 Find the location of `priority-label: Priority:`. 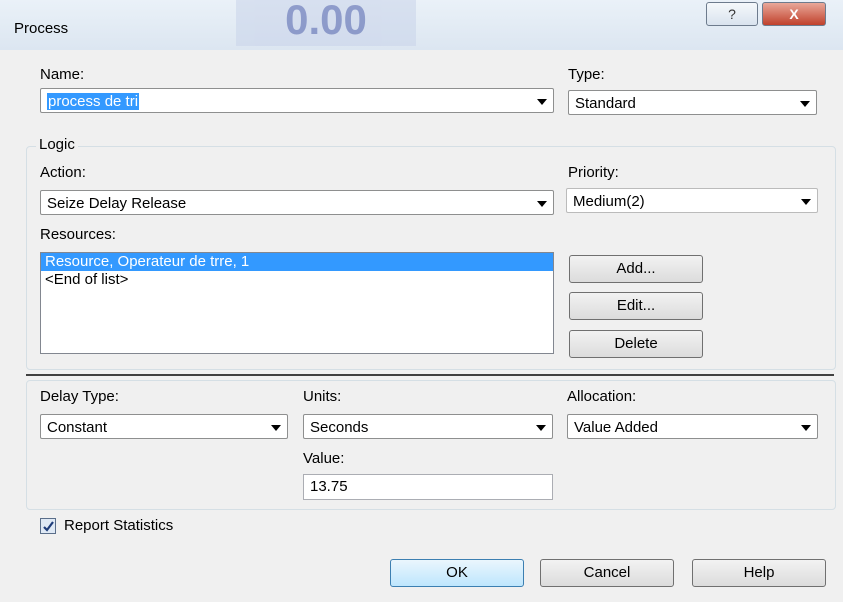

priority-label: Priority: is located at coordinates (593, 172).